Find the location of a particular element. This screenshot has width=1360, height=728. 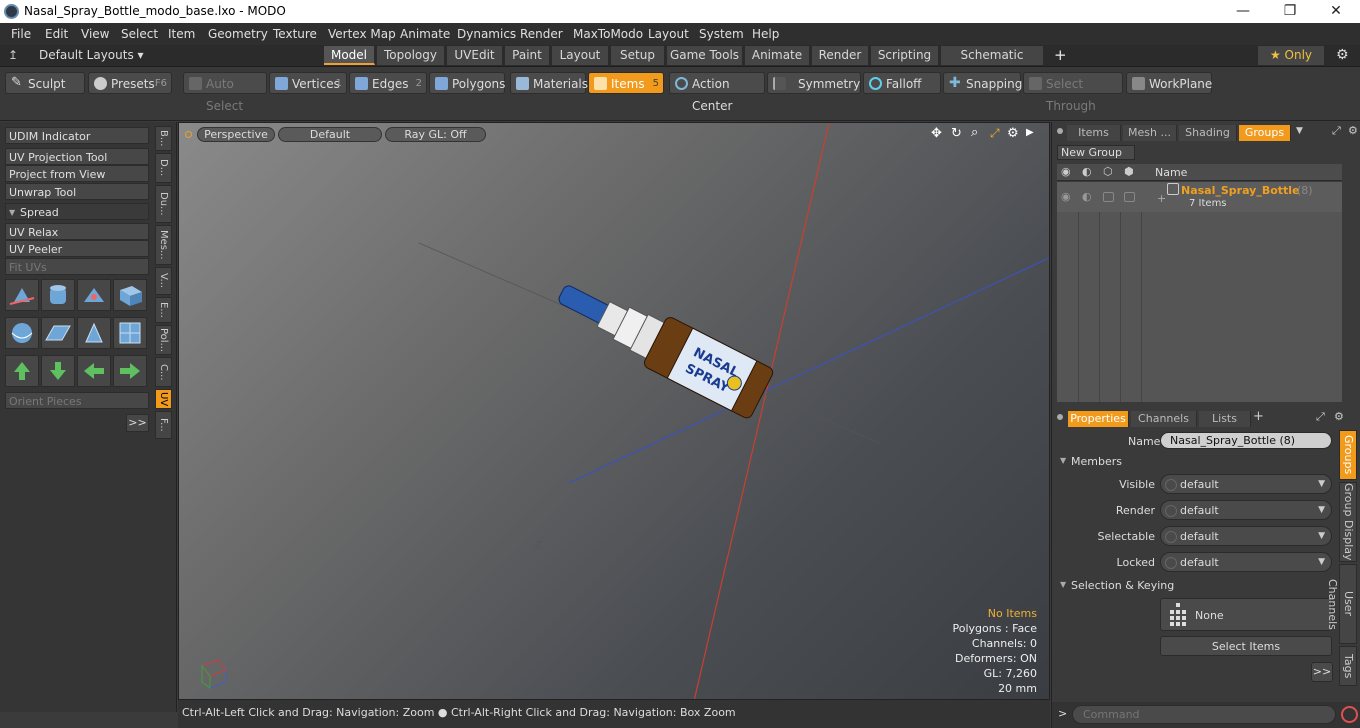

visibility-icon: ◉ is located at coordinates (1066, 196).